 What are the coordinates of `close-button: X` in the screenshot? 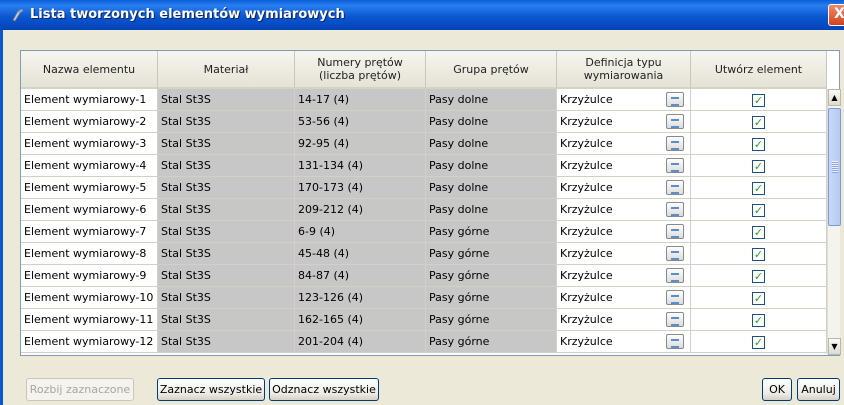 It's located at (836, 15).